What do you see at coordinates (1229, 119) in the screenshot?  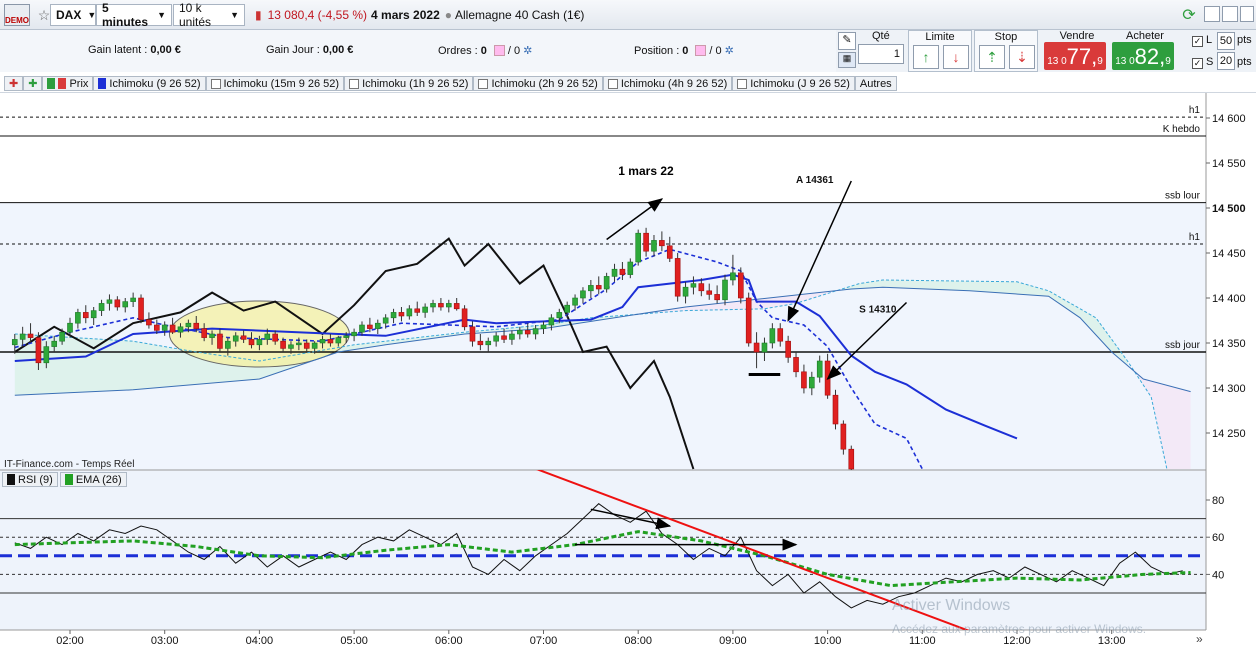 I see `y-tick-label: 14 600` at bounding box center [1229, 119].